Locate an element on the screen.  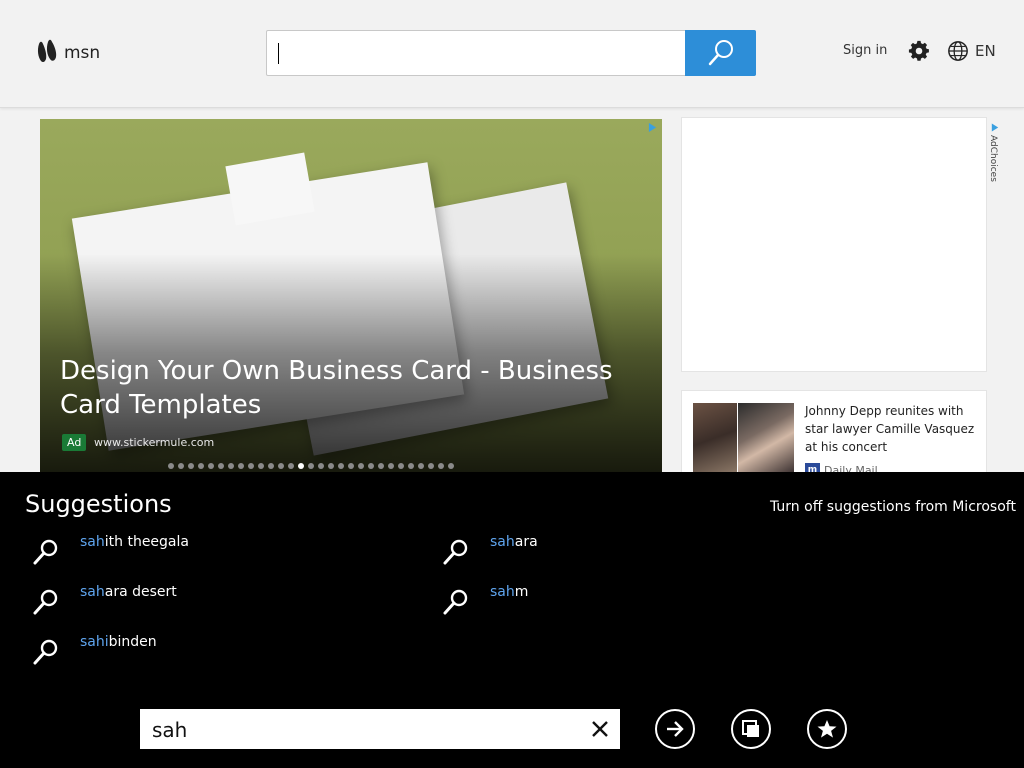
suggestion-item: sahara desert is located at coordinates (104, 600).